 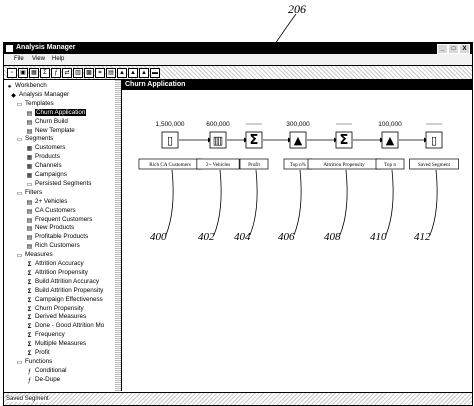 I want to click on node-label: Profit, so click(x=254, y=164).